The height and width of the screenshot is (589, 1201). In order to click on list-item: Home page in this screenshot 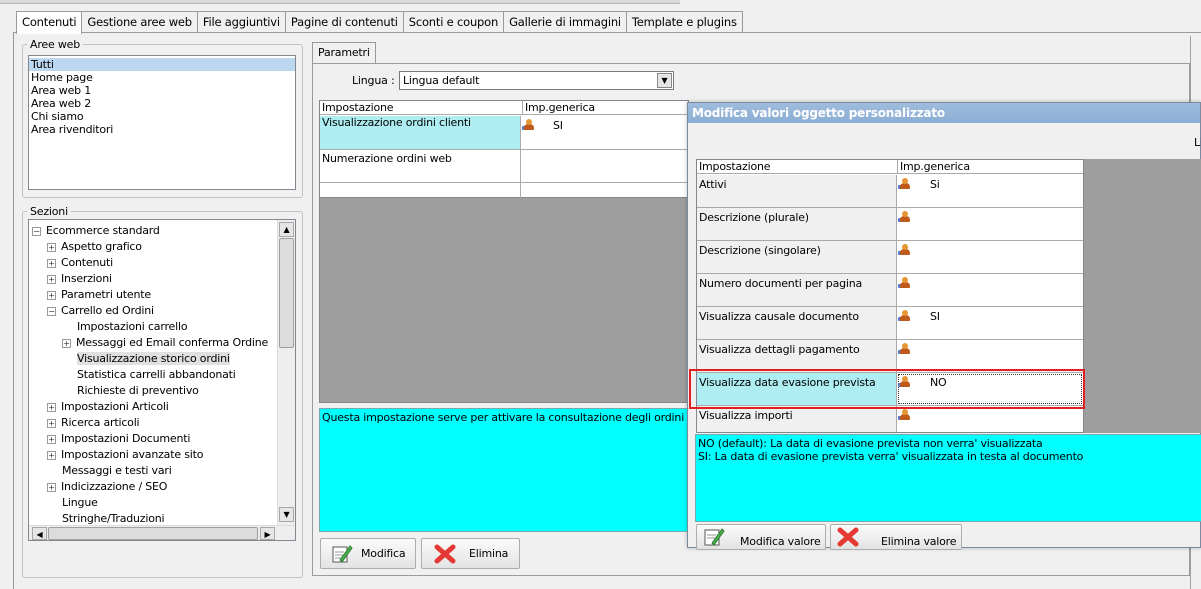, I will do `click(162, 77)`.